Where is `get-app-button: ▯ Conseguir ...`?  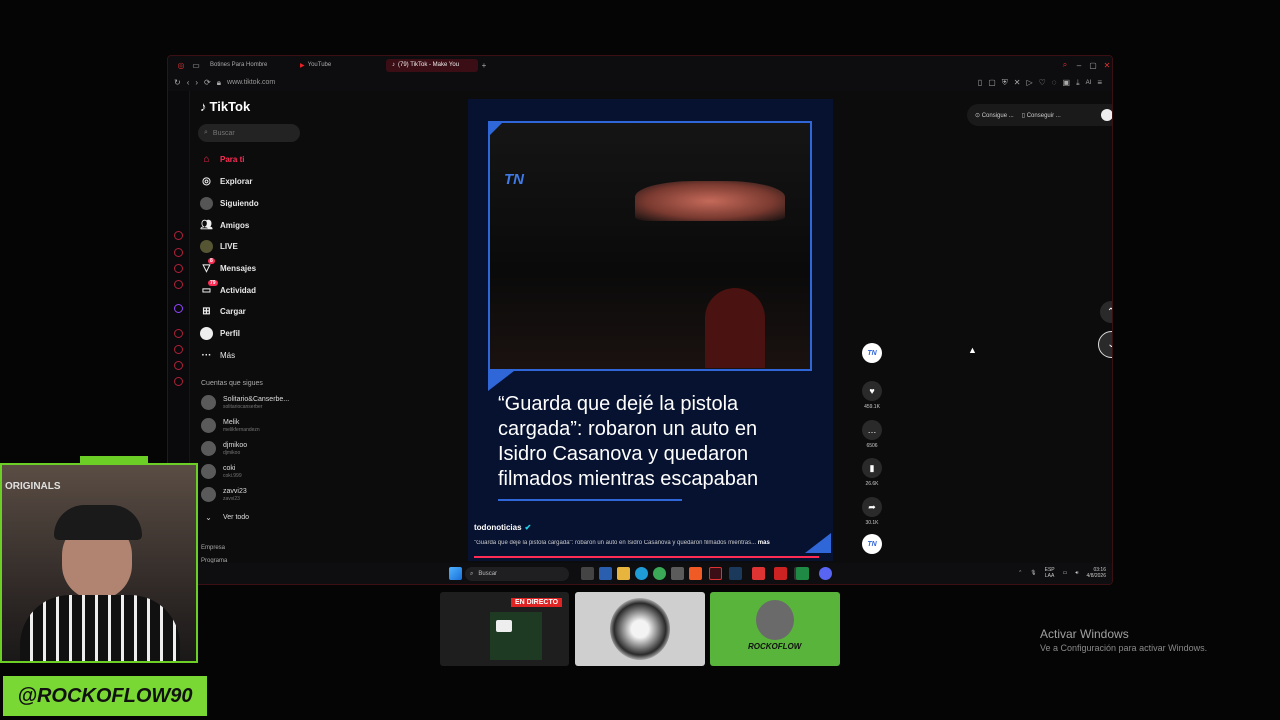 get-app-button: ▯ Conseguir ... is located at coordinates (1041, 115).